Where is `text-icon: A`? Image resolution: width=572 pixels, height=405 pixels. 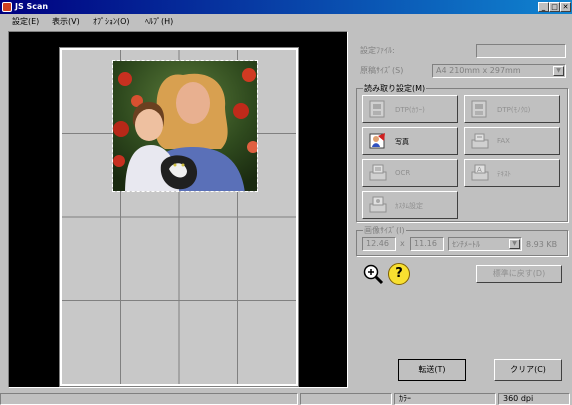
text-icon: A is located at coordinates (480, 172).